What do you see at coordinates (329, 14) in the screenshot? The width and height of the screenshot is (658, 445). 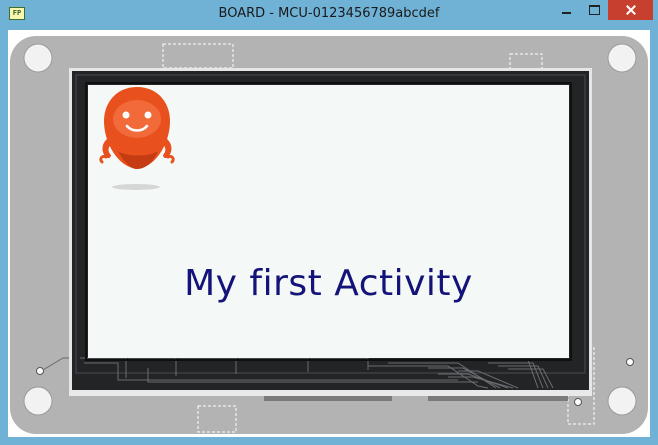 I see `title-bar: FP BOARD - MCU-0123456789abcdef` at bounding box center [329, 14].